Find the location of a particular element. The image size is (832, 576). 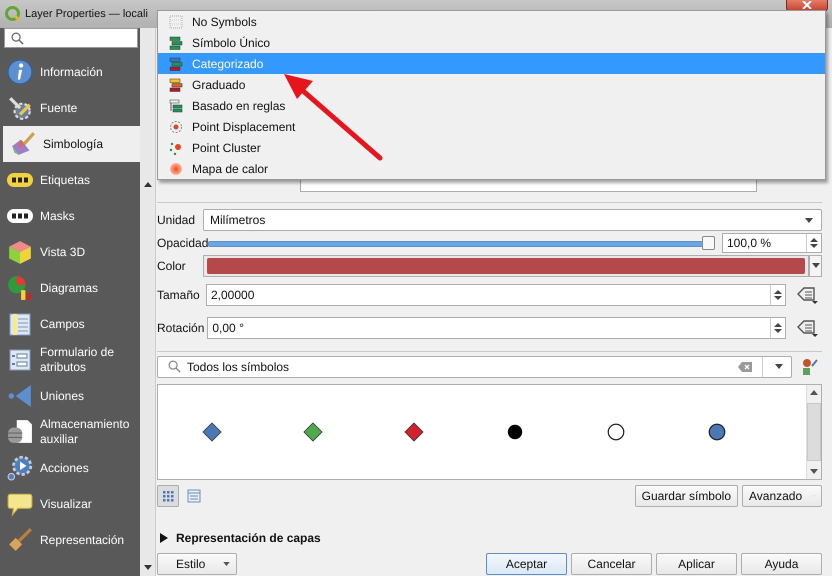

style-button: Estilo is located at coordinates (197, 564).